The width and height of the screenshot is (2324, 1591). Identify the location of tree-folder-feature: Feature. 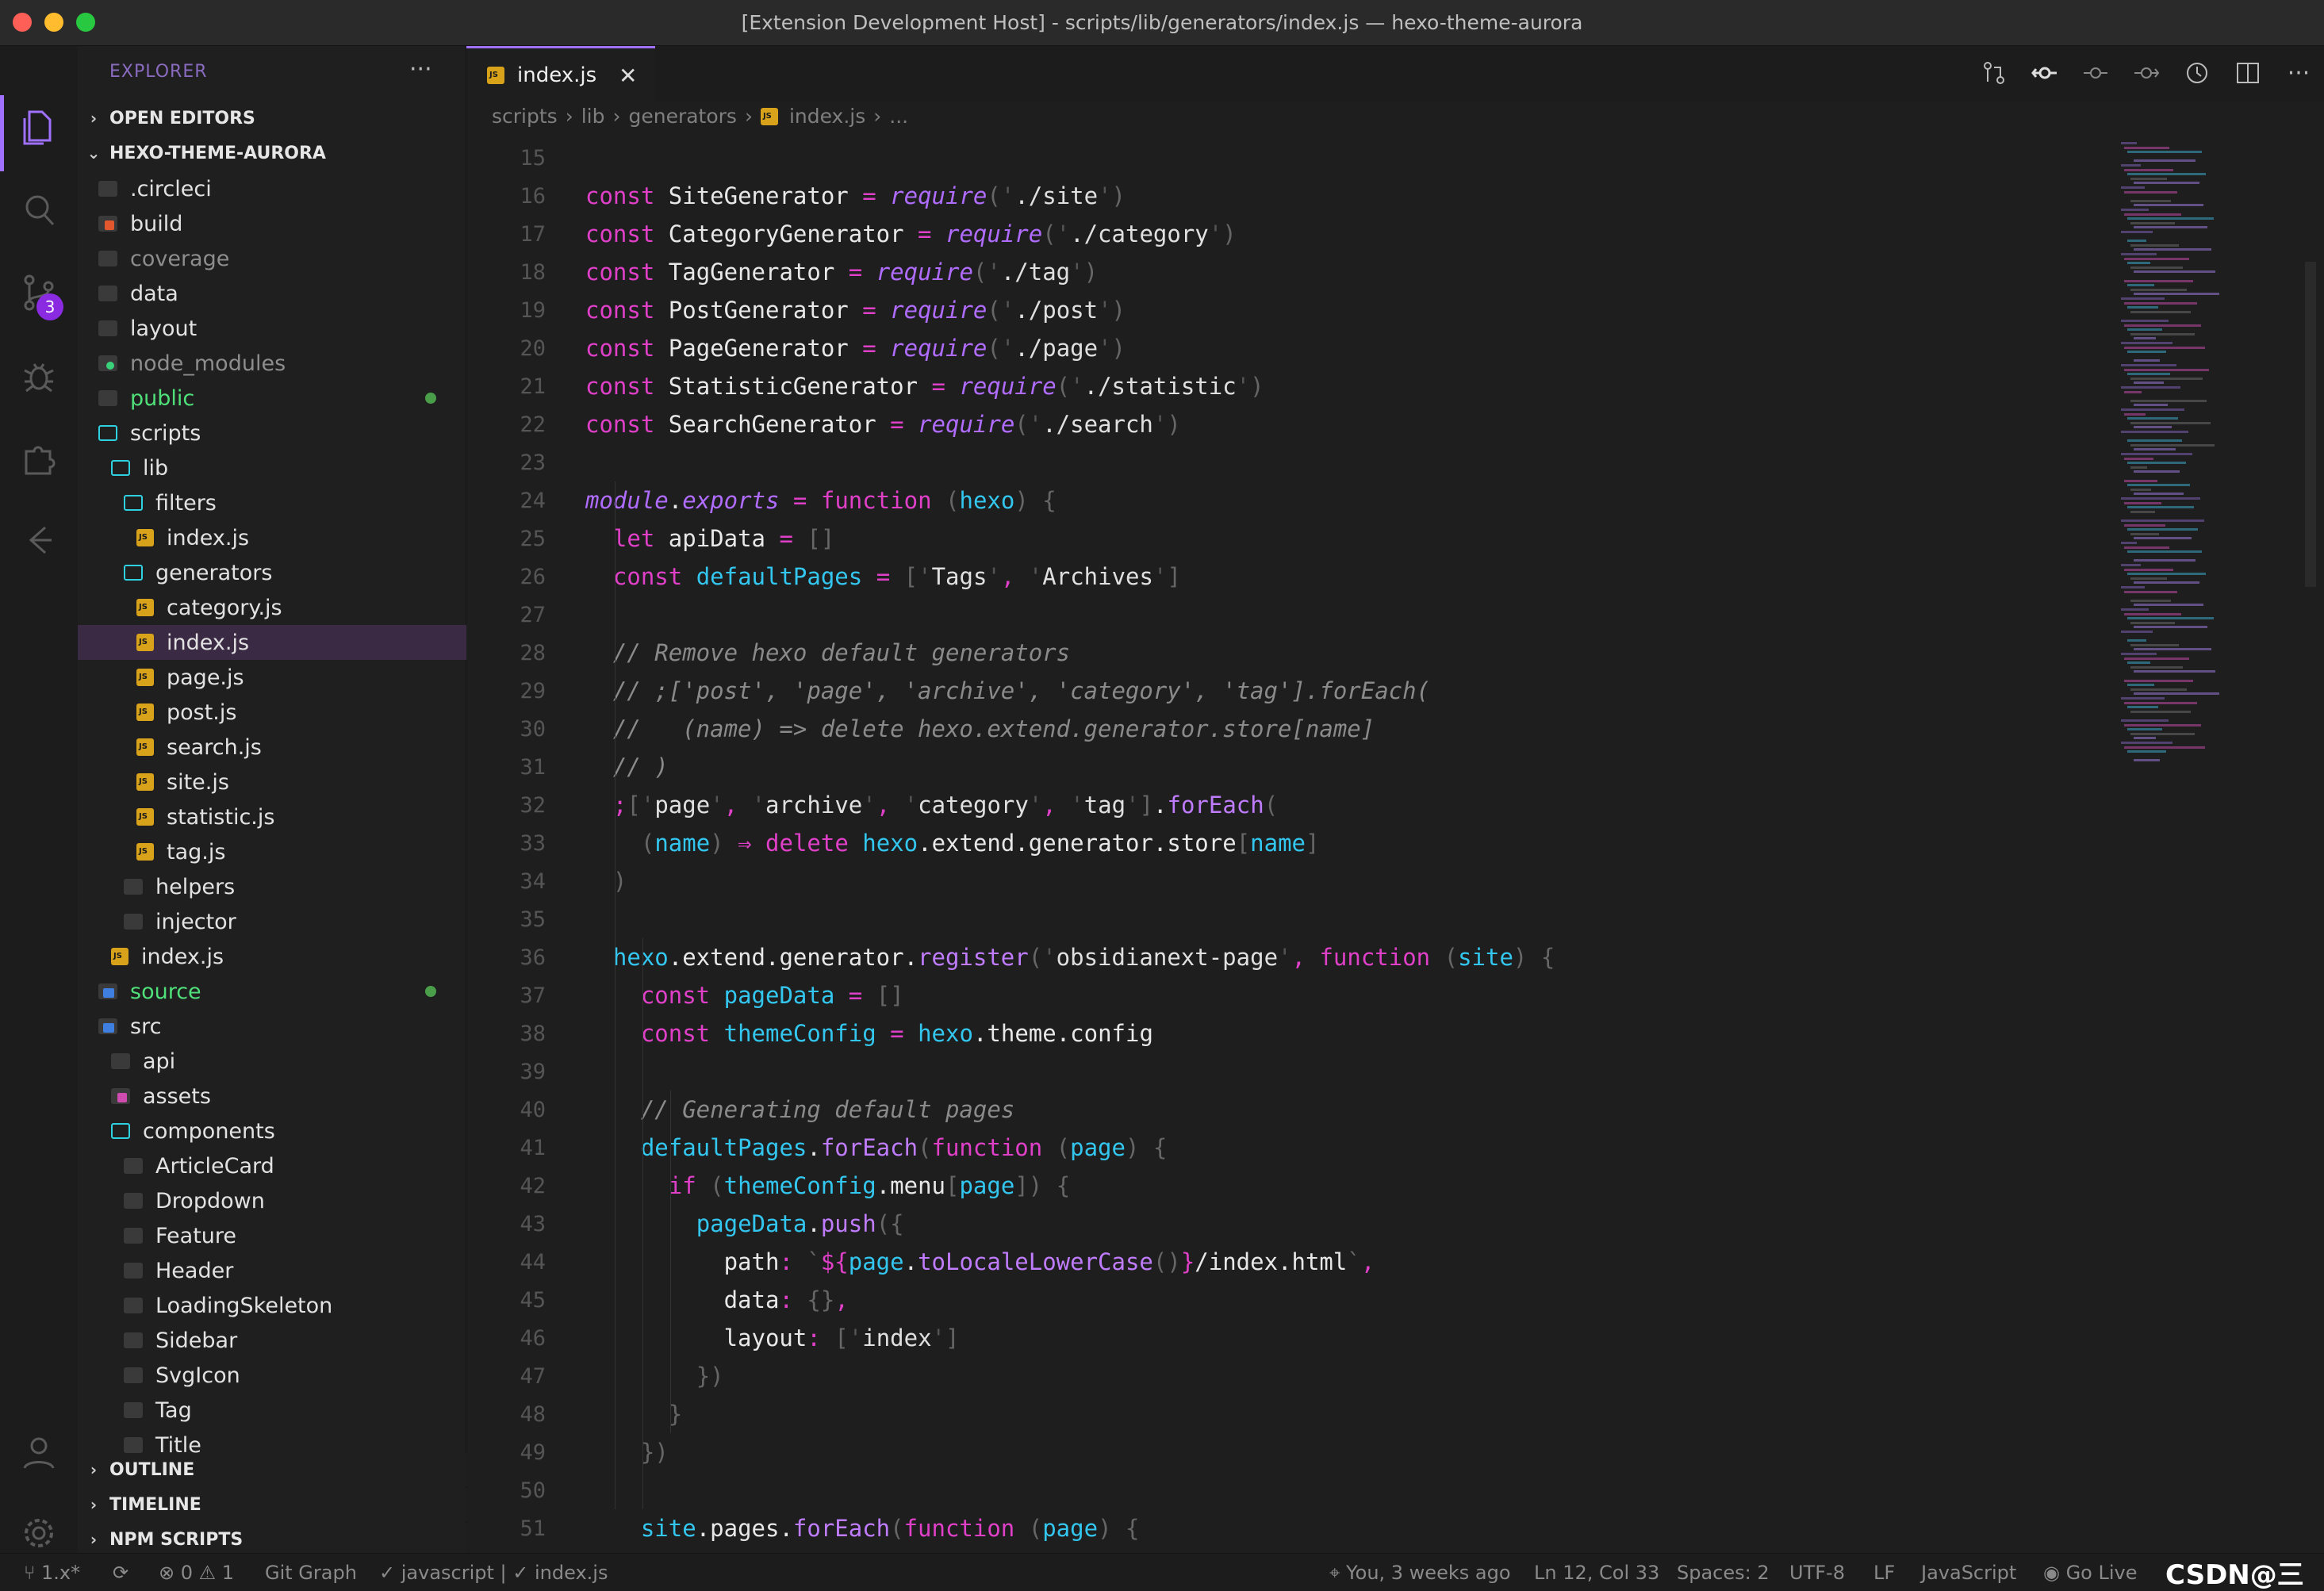
(272, 1235).